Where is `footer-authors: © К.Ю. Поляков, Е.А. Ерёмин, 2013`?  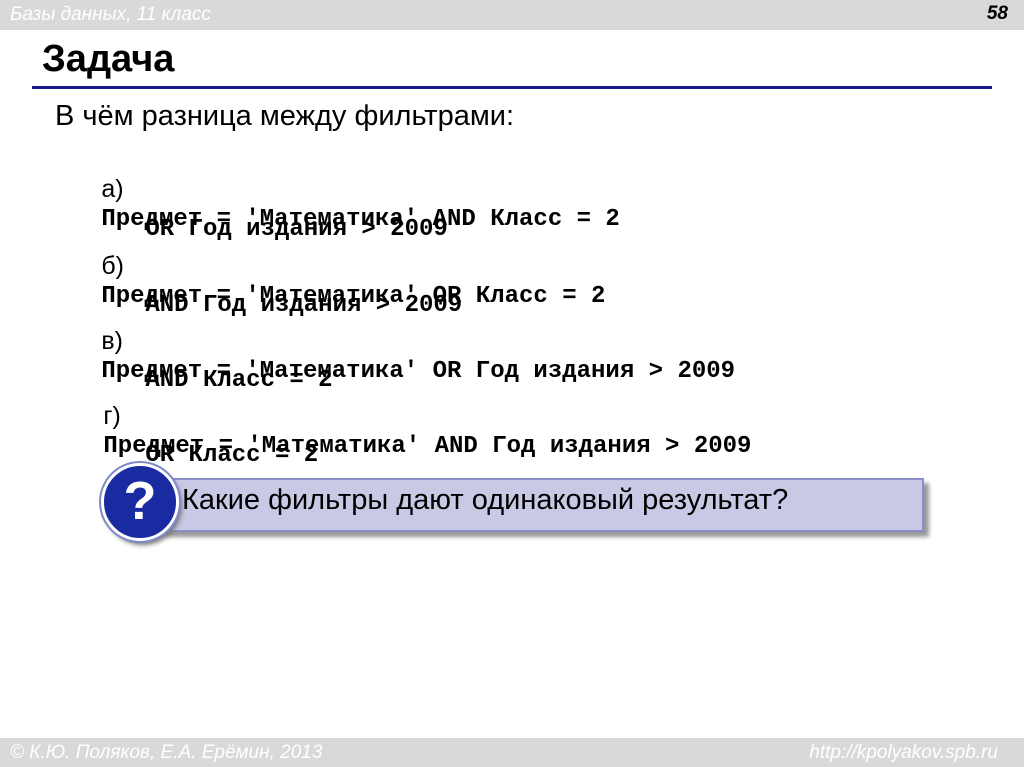
footer-authors: © К.Ю. Поляков, Е.А. Ерёмин, 2013 is located at coordinates (166, 752).